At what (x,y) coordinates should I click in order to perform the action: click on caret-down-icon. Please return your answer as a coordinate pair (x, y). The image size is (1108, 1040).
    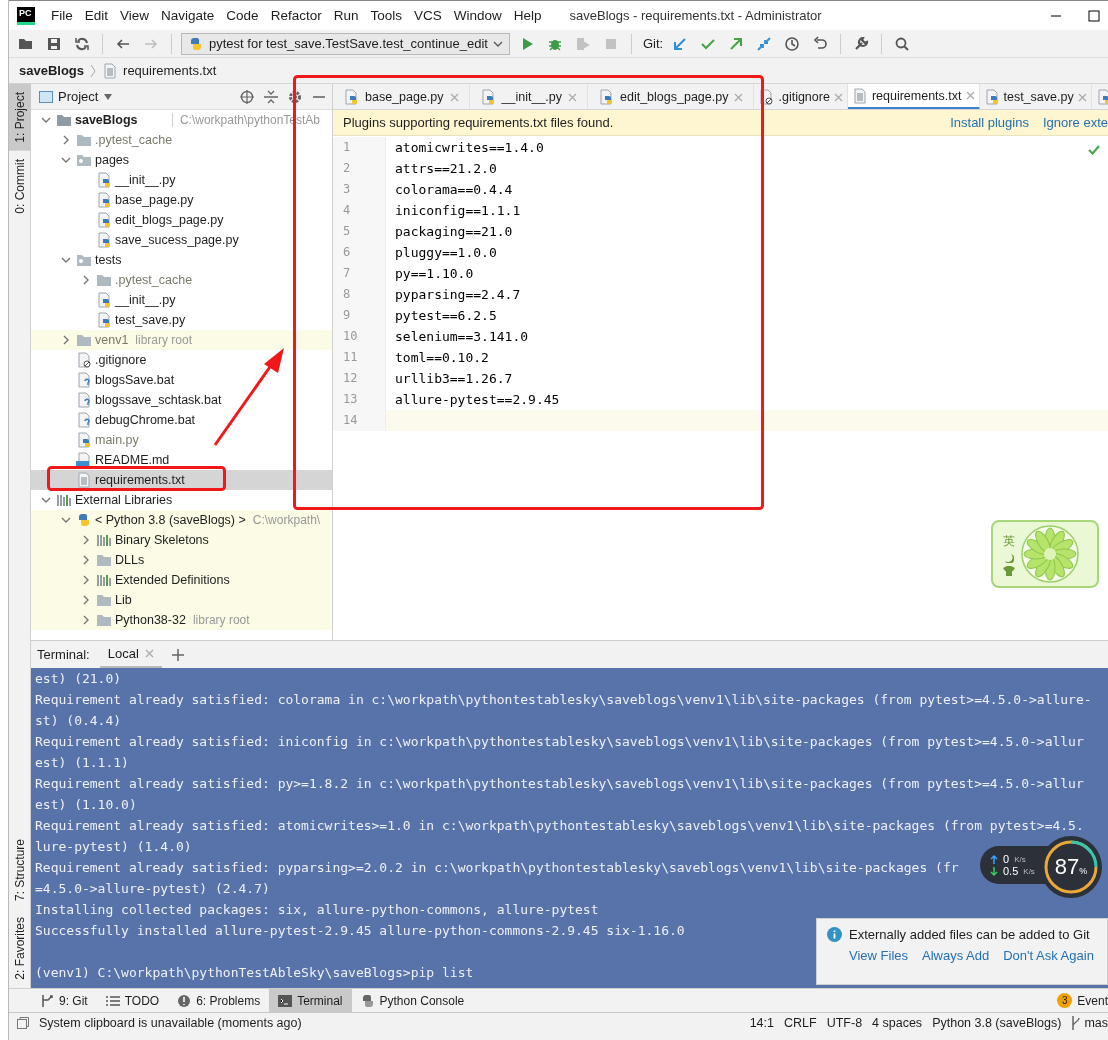
    Looking at the image, I should click on (108, 96).